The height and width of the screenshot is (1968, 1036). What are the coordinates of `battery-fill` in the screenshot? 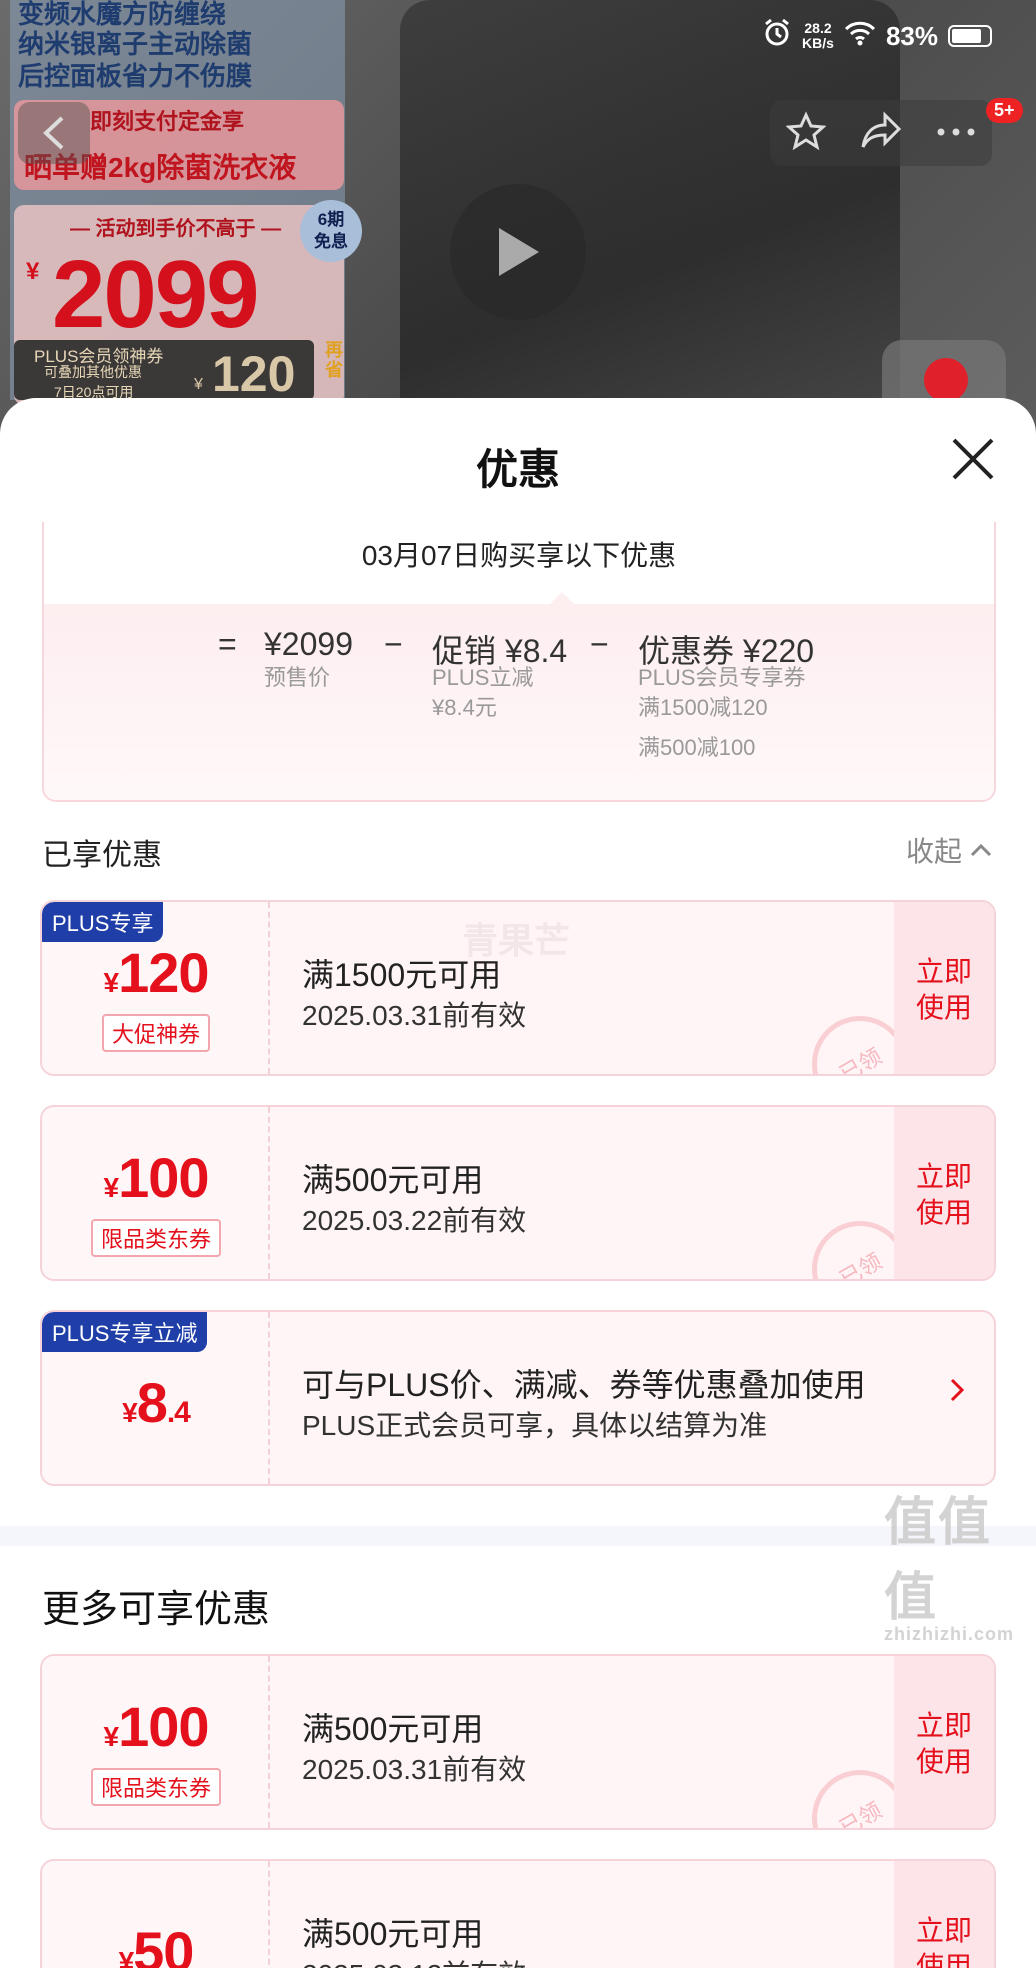 It's located at (967, 36).